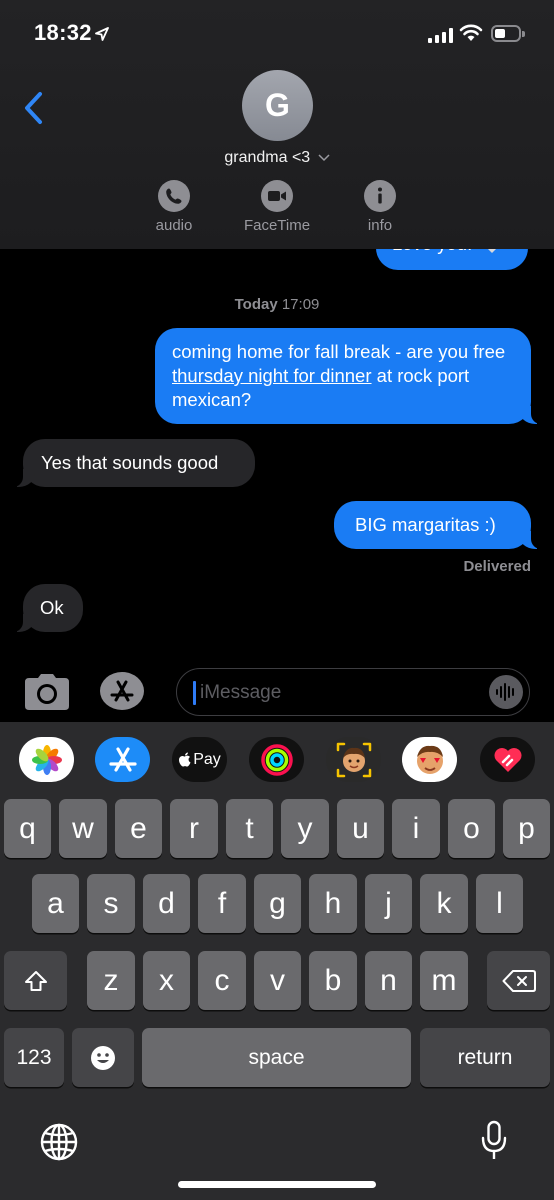 This screenshot has width=554, height=1200. I want to click on message-bubble-incoming: Yes that sounds good, so click(133, 463).